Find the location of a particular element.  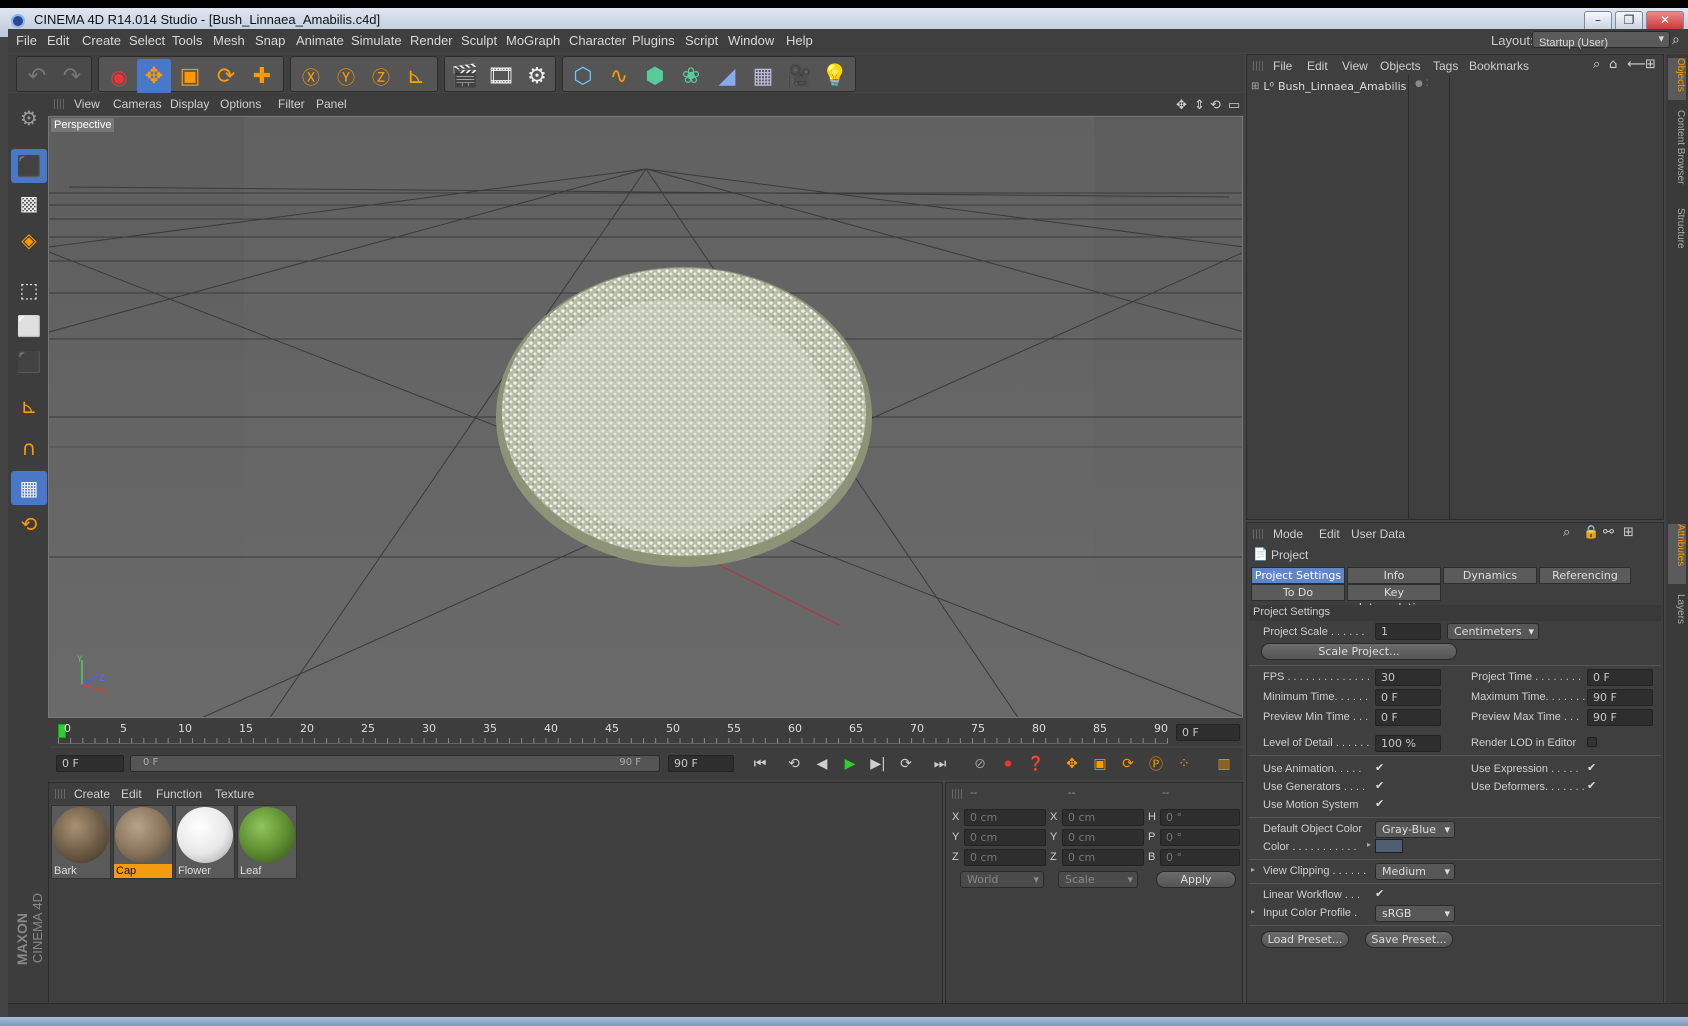

input-profile-dropdown: sRGB ▾ is located at coordinates (1415, 913).